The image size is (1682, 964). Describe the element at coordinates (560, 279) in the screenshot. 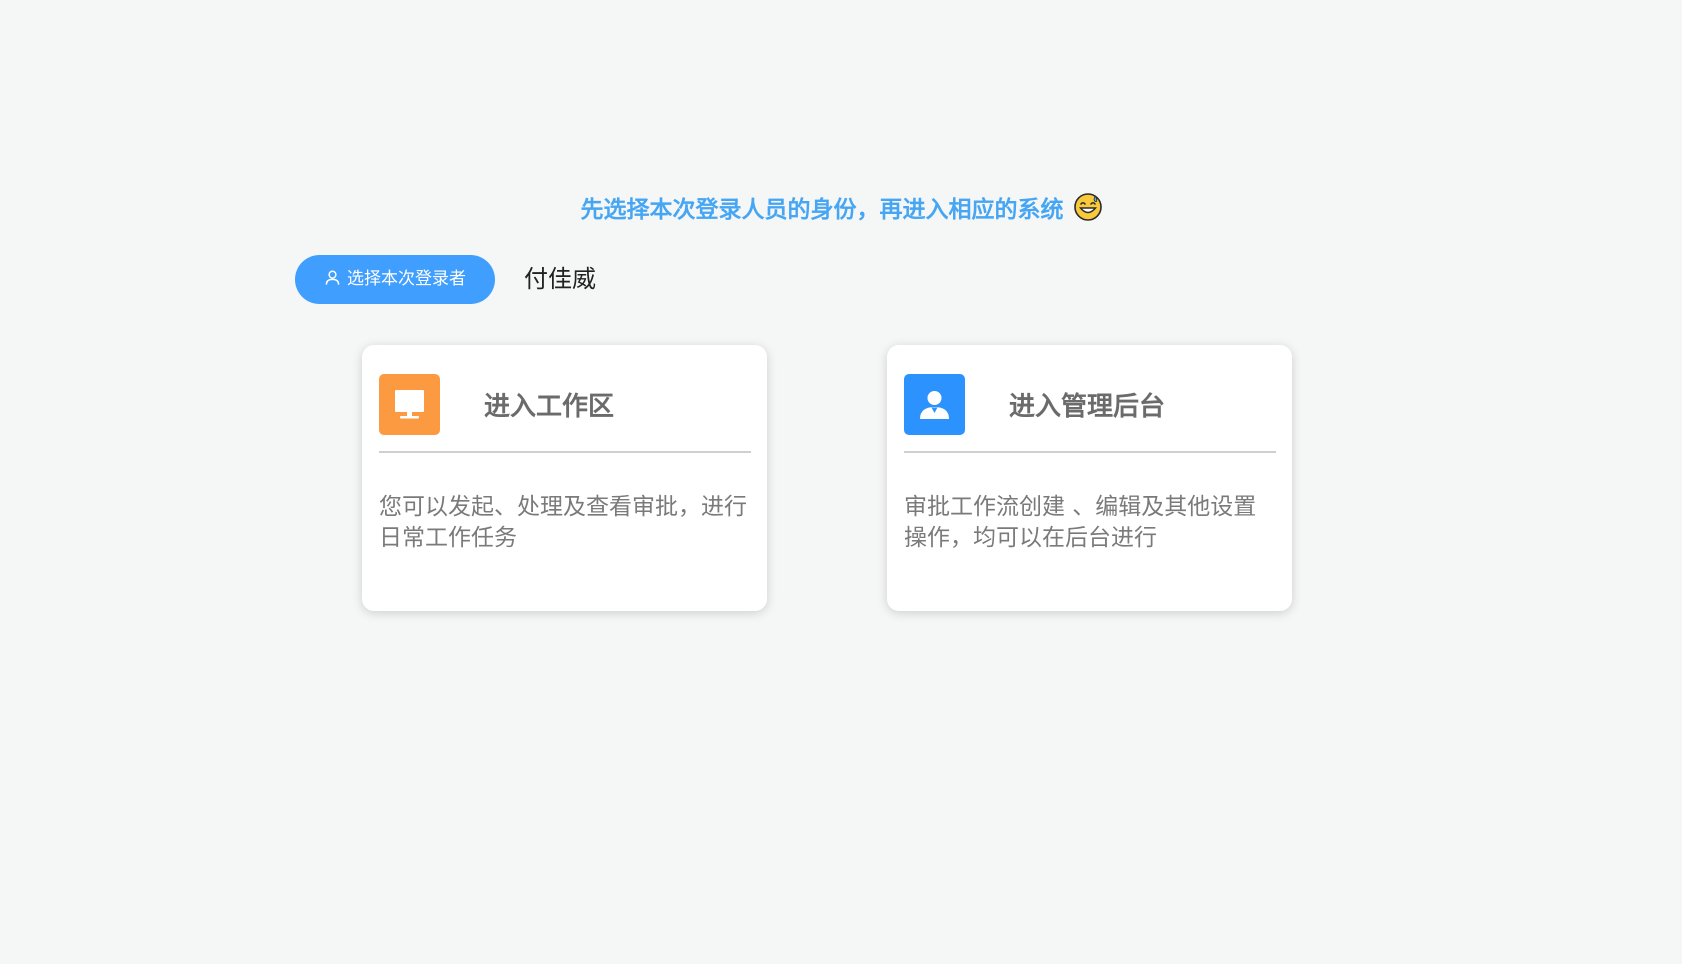

I see `selected-user-name: 付佳威` at that location.